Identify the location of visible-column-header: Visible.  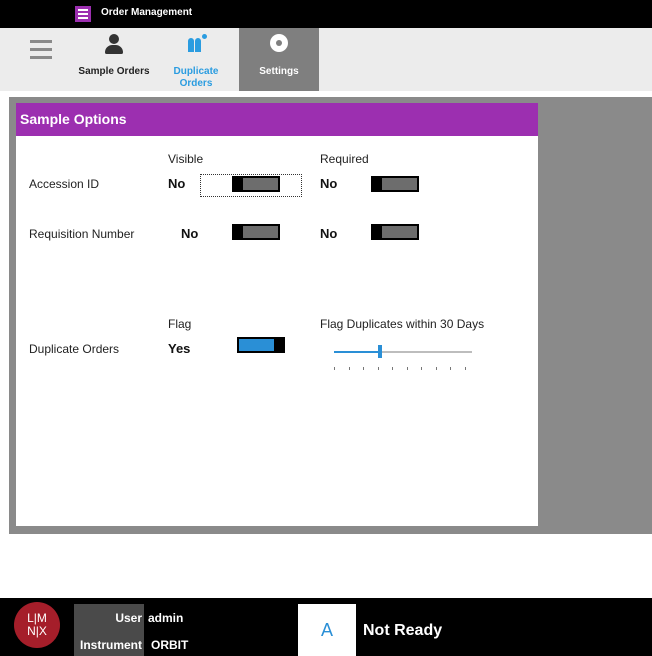
(186, 159).